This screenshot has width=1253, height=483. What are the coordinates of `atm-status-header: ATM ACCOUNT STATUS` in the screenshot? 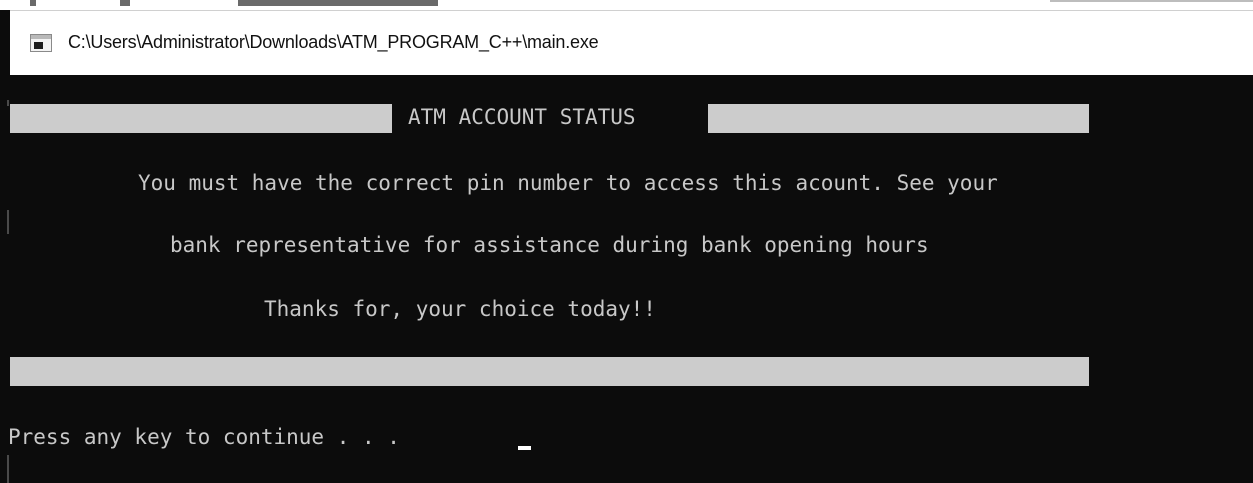 It's located at (522, 117).